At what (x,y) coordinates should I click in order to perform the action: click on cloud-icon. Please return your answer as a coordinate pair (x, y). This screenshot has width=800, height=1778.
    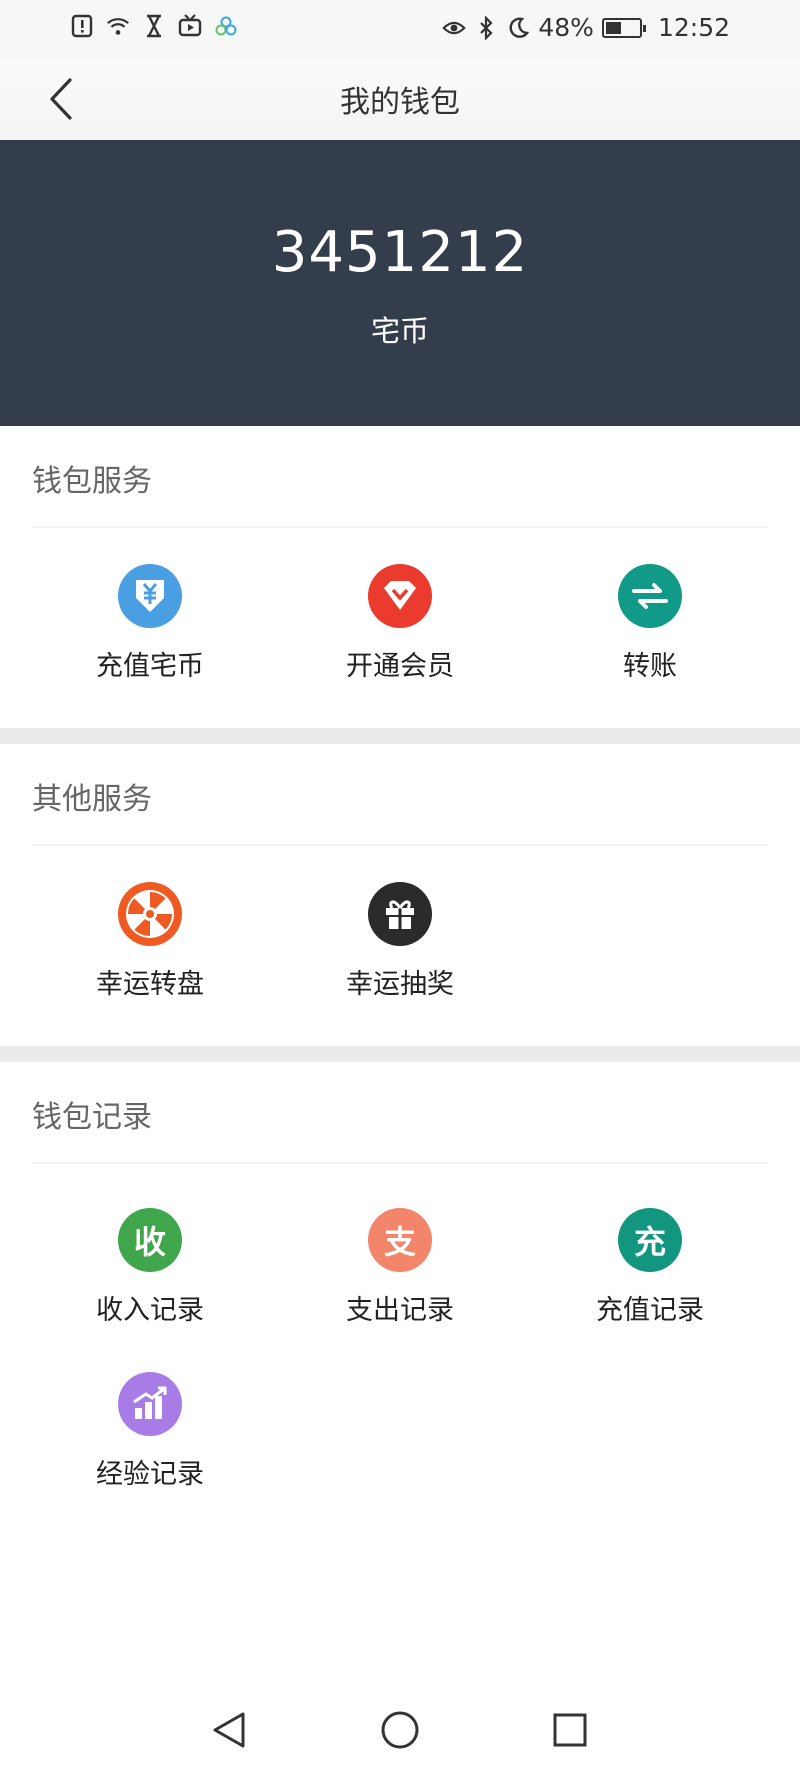
    Looking at the image, I should click on (226, 26).